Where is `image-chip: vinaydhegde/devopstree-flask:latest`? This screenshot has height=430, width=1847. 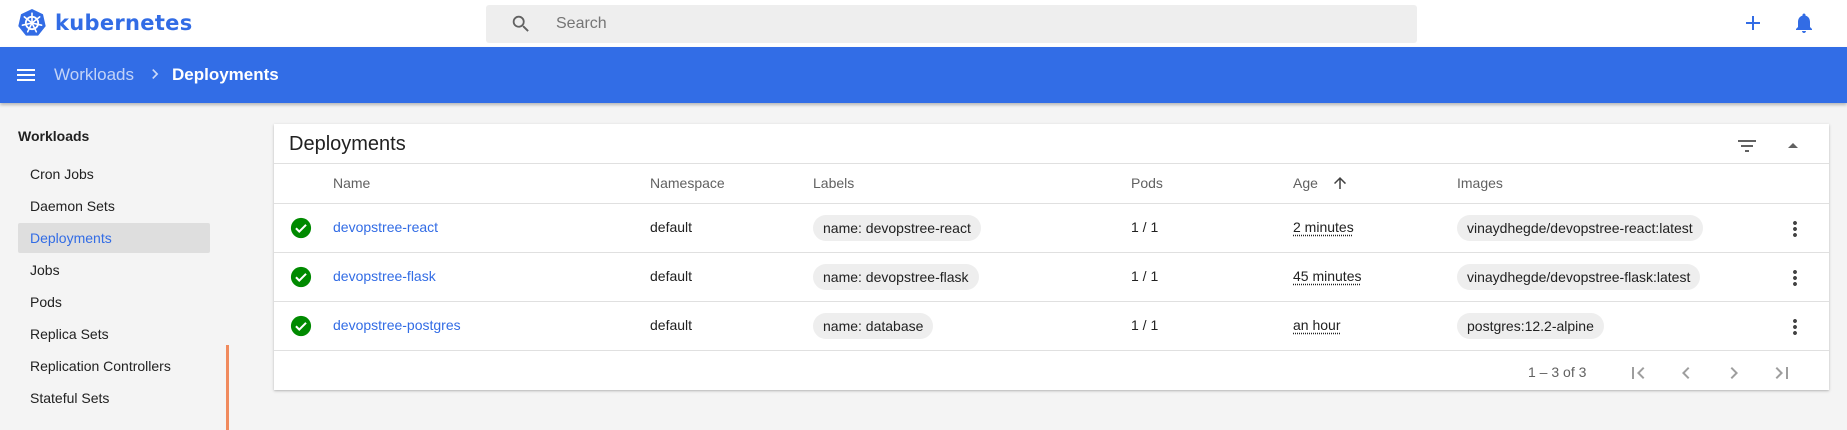
image-chip: vinaydhegde/devopstree-flask:latest is located at coordinates (1579, 277).